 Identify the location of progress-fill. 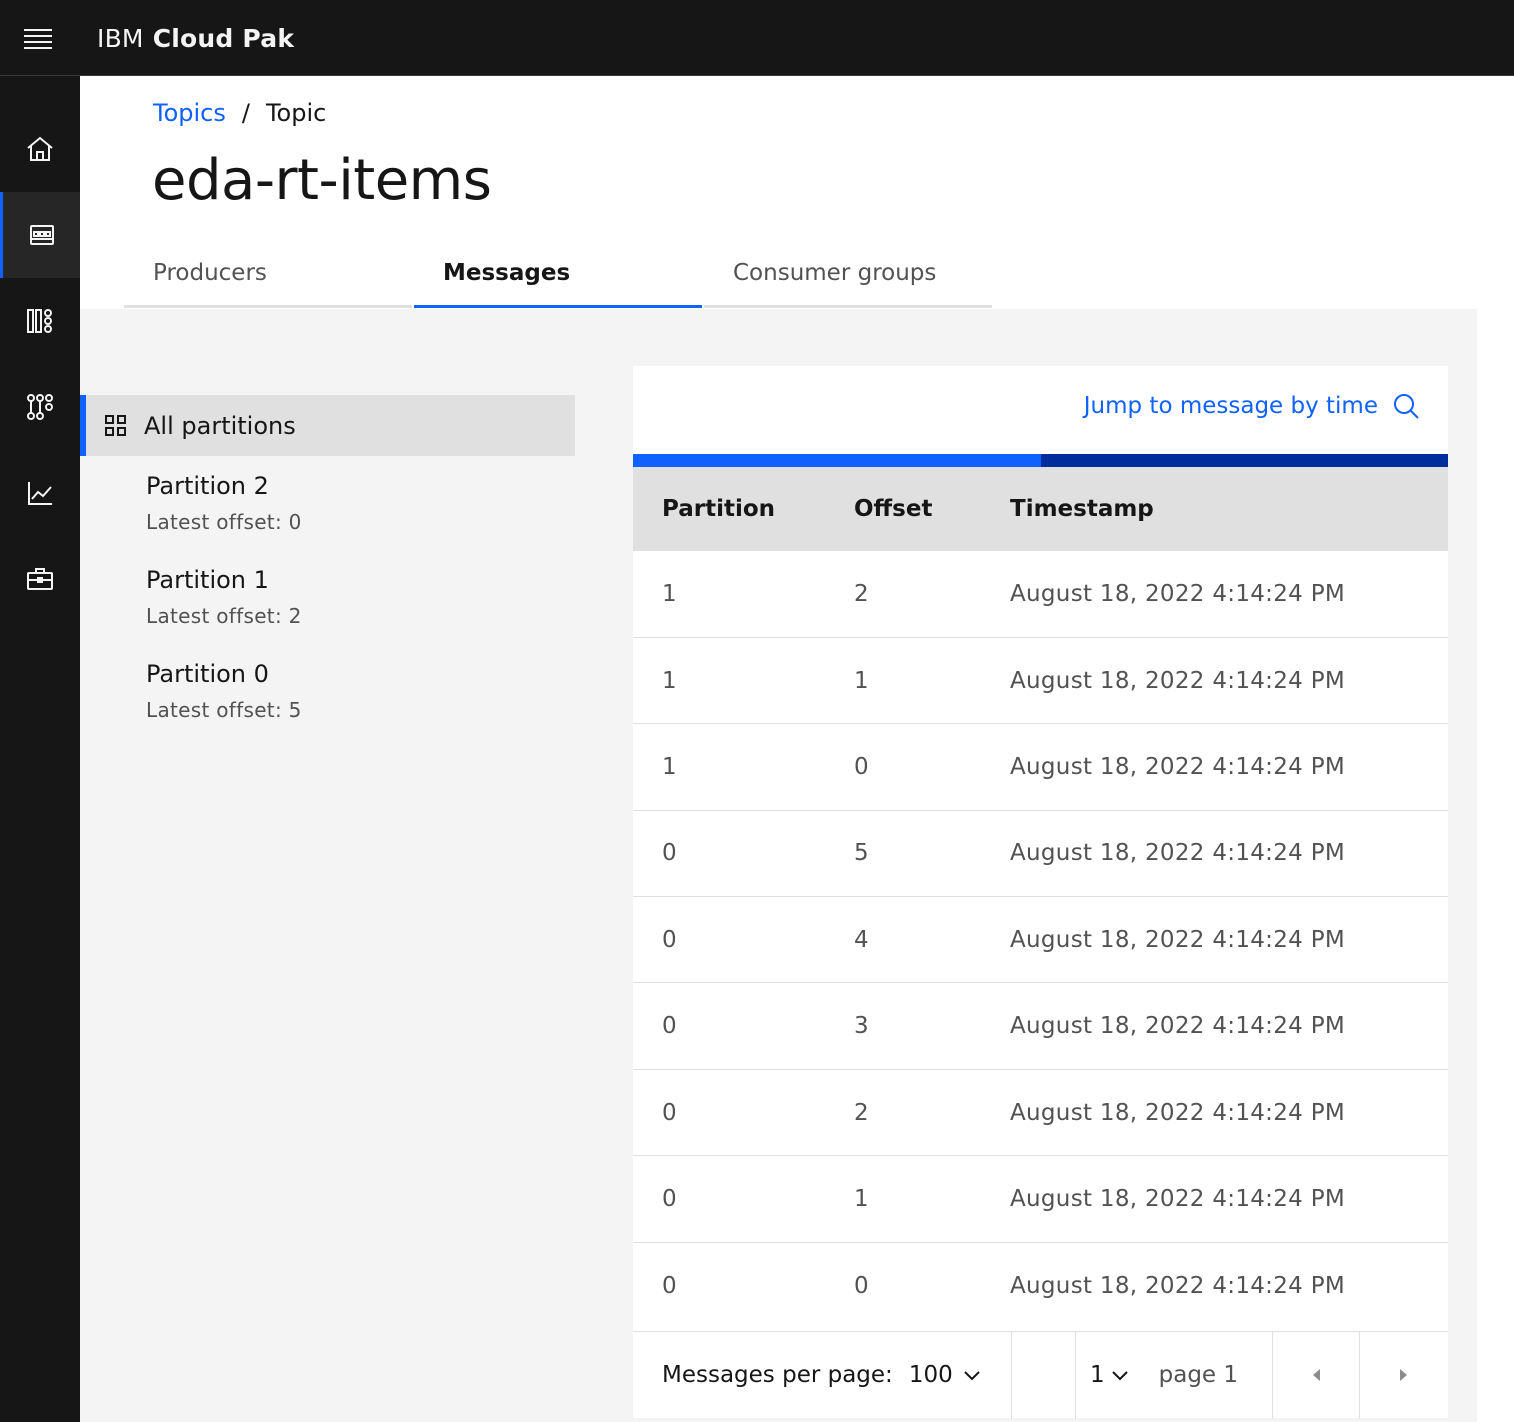
(837, 460).